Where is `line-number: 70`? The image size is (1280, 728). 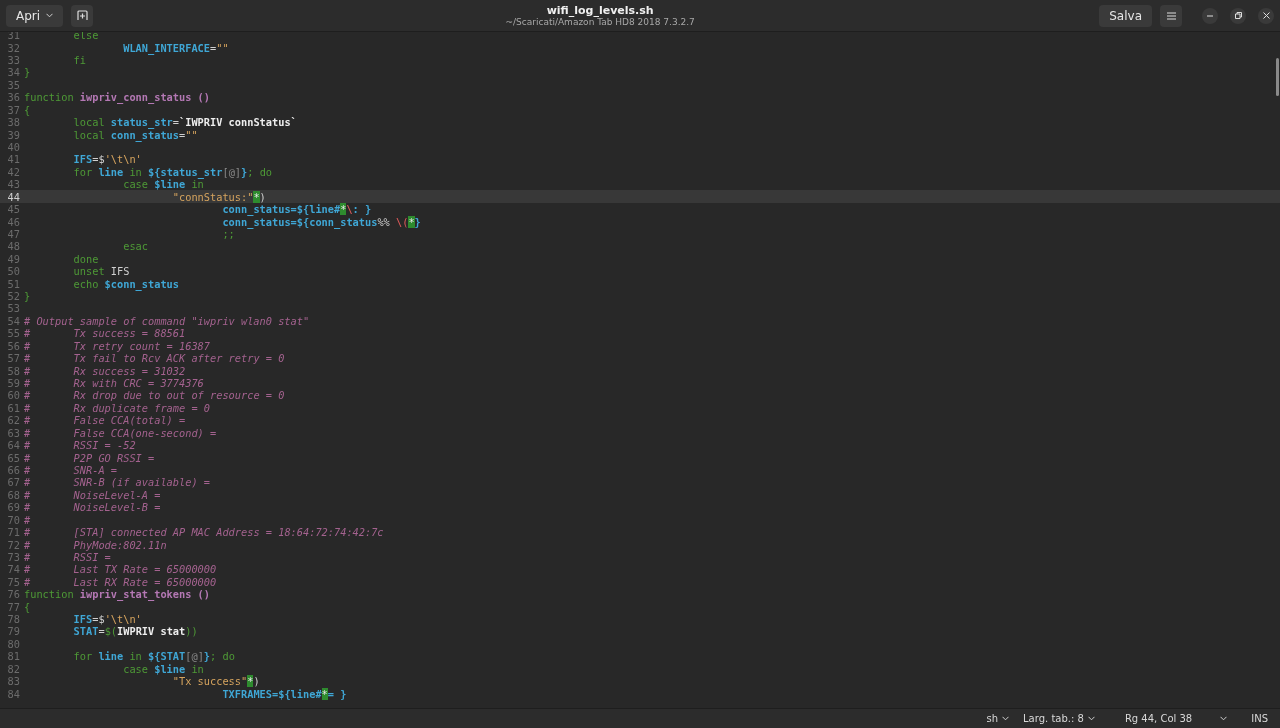 line-number: 70 is located at coordinates (13, 519).